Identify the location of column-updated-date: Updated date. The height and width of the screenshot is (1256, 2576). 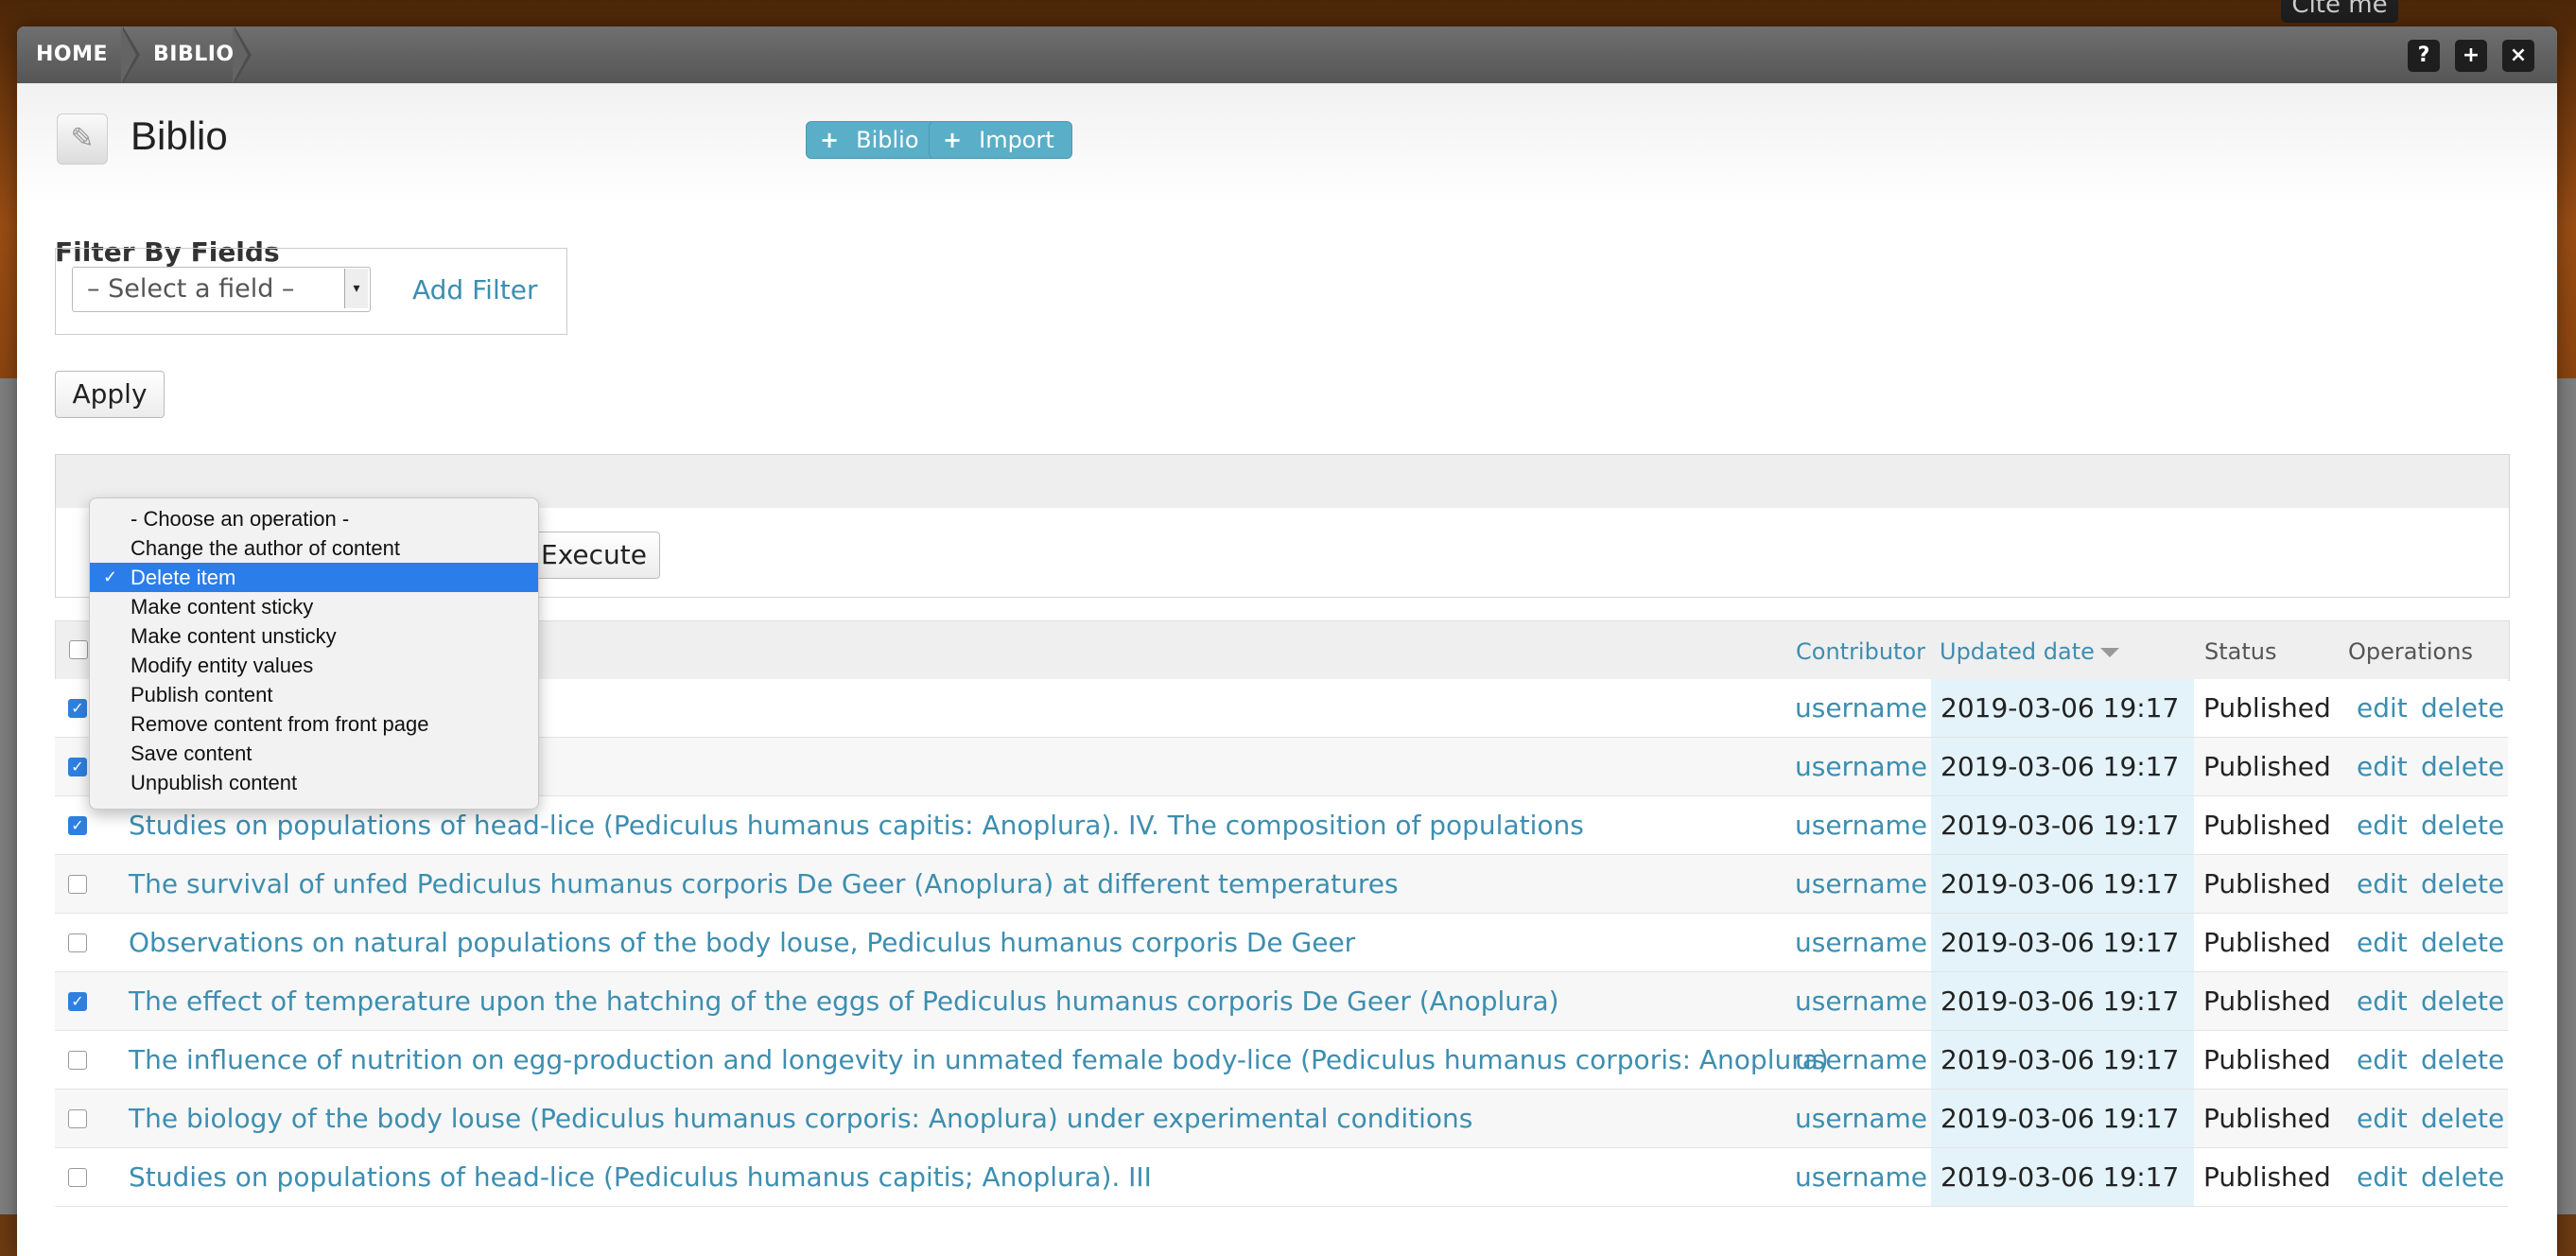
(2029, 651).